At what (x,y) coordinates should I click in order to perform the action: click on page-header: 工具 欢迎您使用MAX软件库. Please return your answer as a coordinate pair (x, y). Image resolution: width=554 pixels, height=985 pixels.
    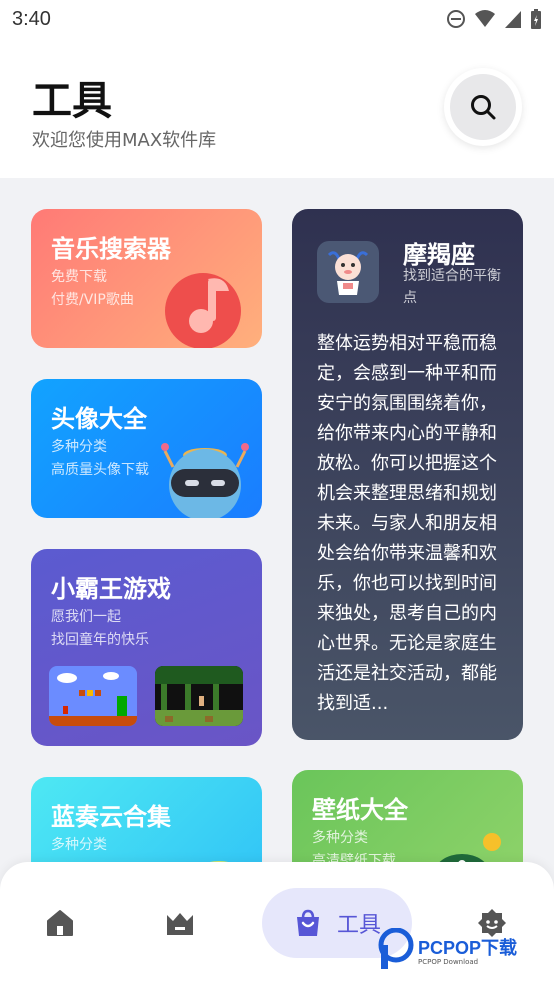
    Looking at the image, I should click on (277, 108).